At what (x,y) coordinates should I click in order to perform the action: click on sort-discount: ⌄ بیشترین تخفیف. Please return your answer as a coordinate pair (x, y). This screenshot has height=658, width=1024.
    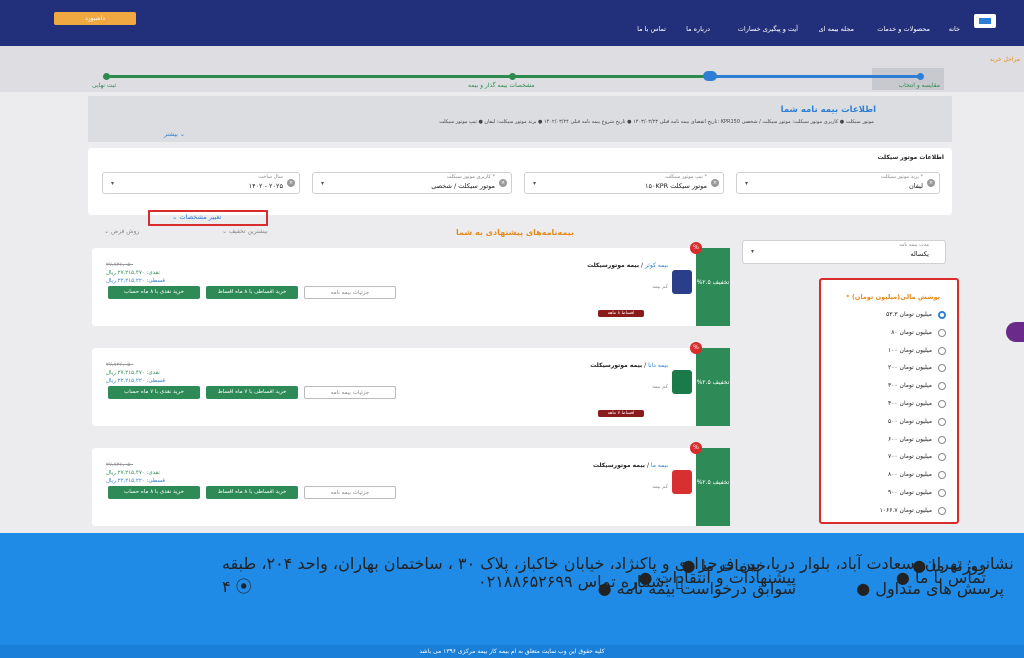
    Looking at the image, I should click on (245, 231).